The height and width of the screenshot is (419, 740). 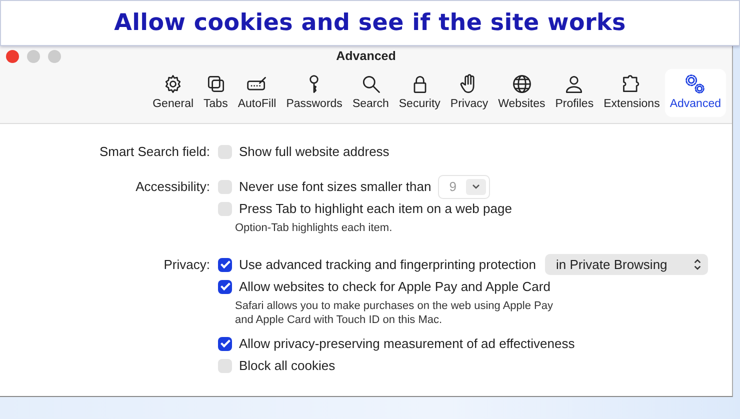 I want to click on caption-title: Allow cookies and see if the site works, so click(x=370, y=23).